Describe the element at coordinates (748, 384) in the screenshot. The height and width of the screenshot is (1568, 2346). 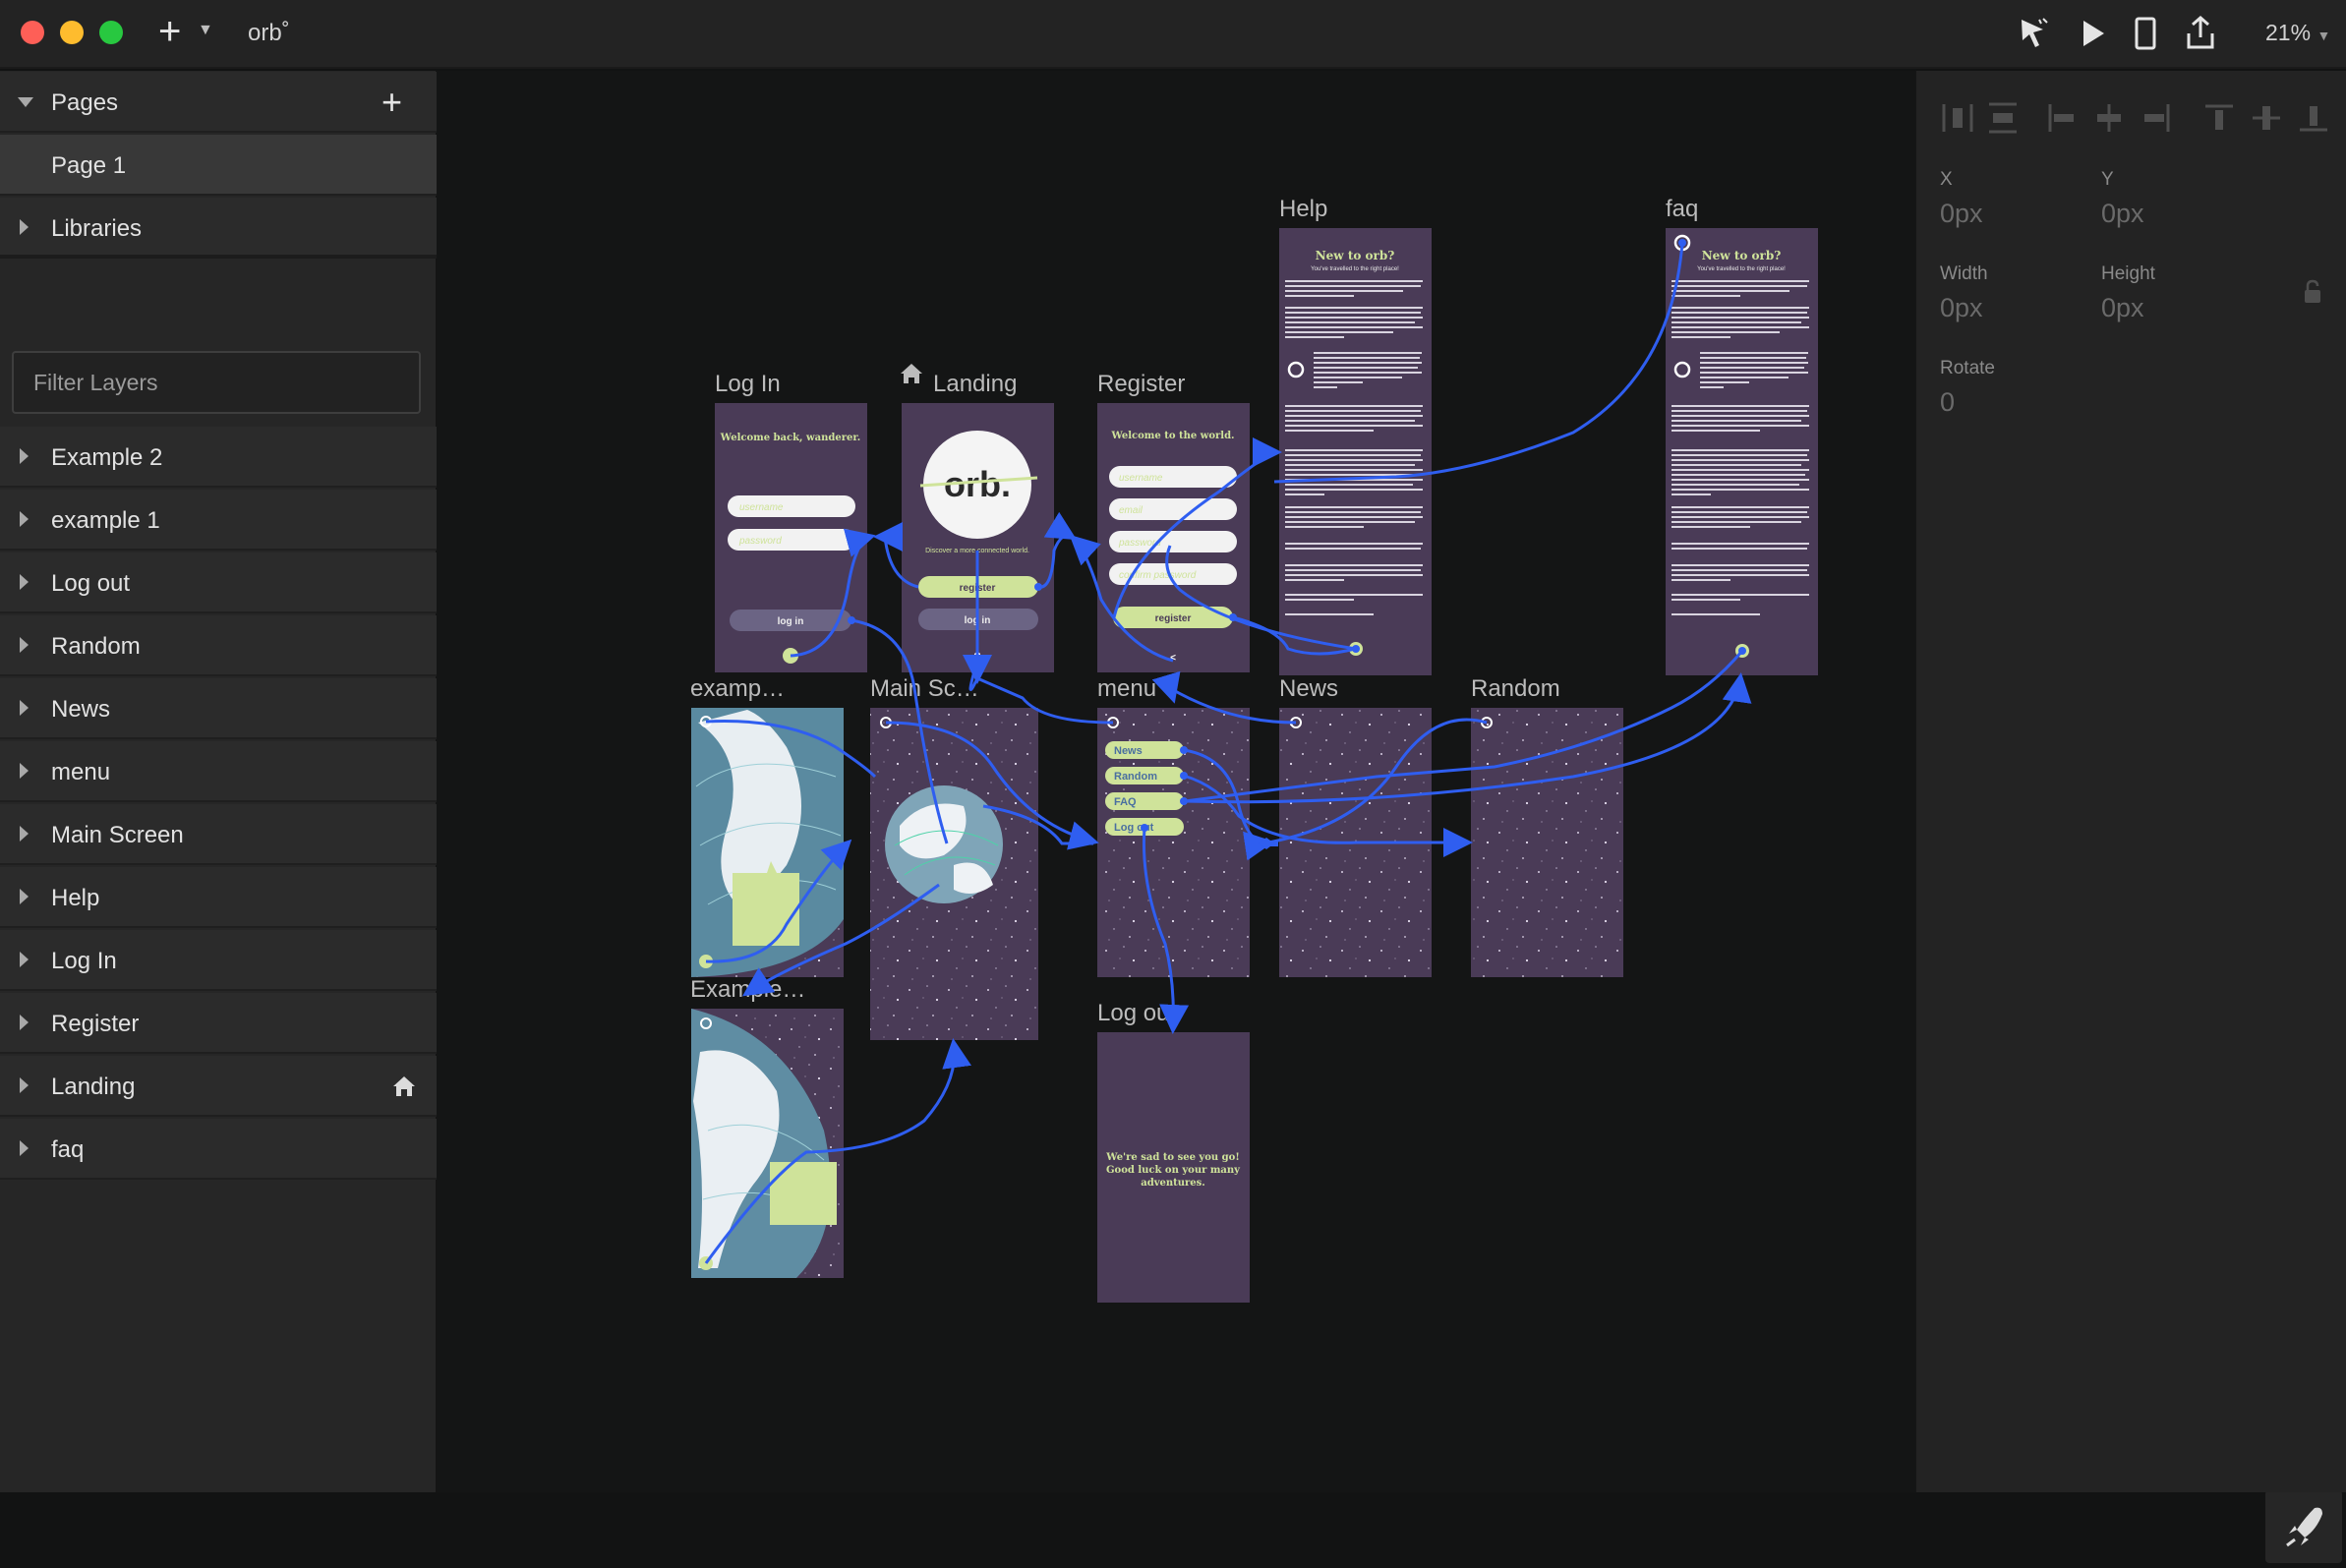
I see `frame-label-login: Log In` at that location.